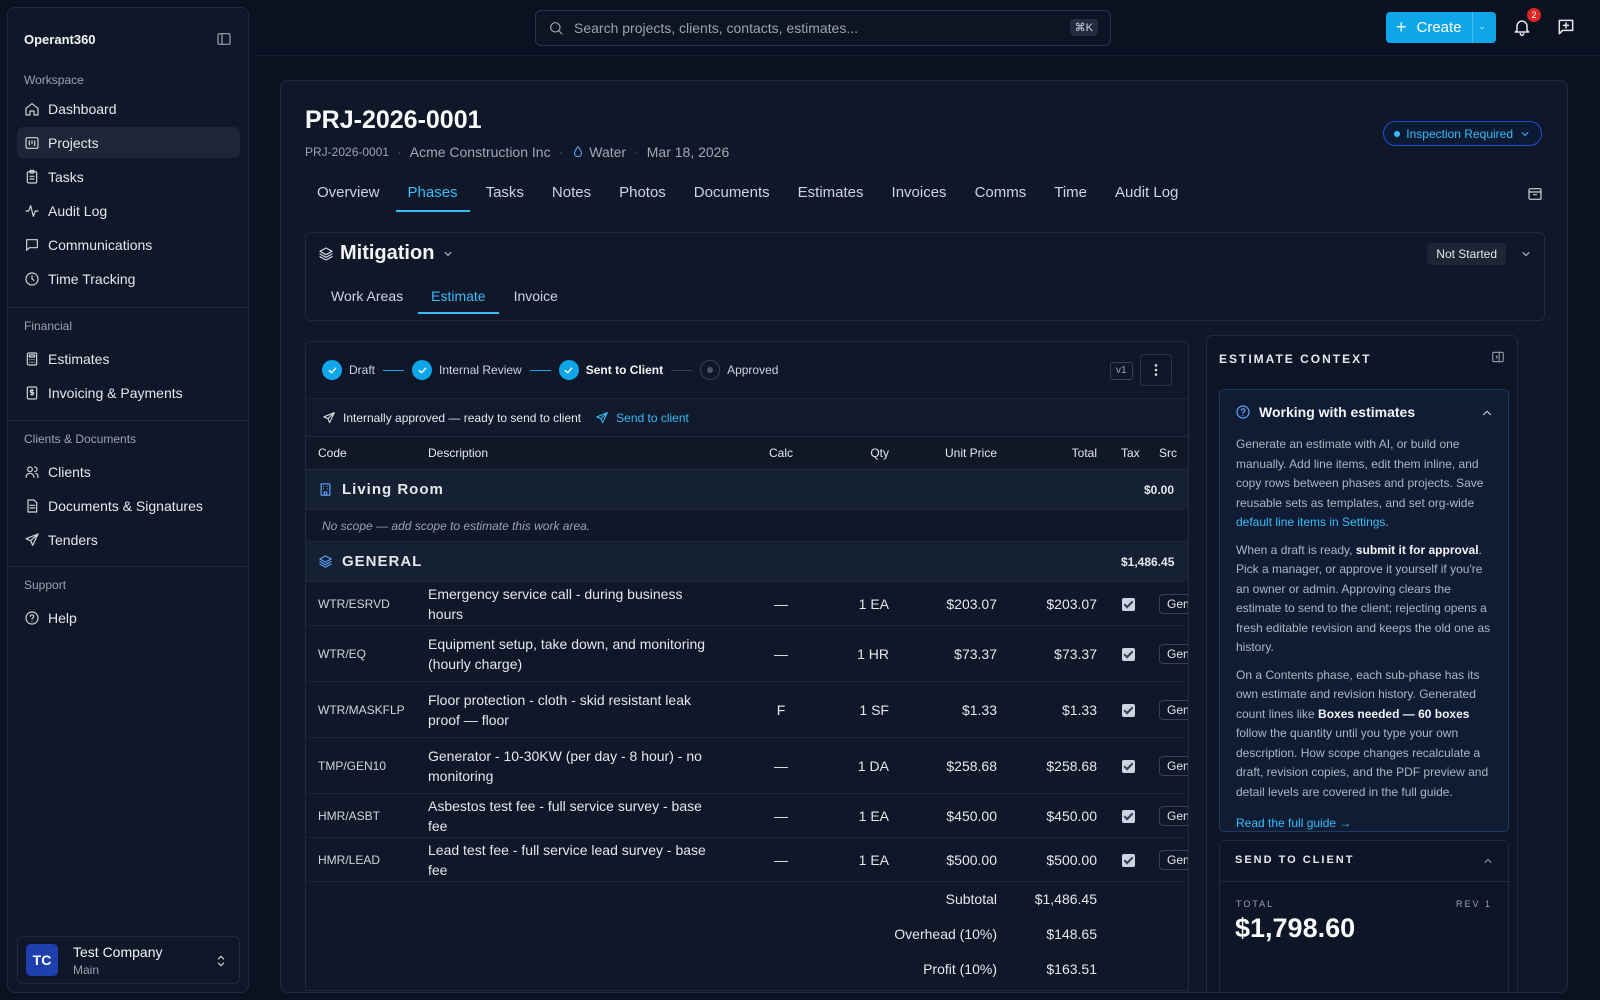 This screenshot has width=1600, height=1000. What do you see at coordinates (955, 653) in the screenshot?
I see `line-unit-price: $73.37` at bounding box center [955, 653].